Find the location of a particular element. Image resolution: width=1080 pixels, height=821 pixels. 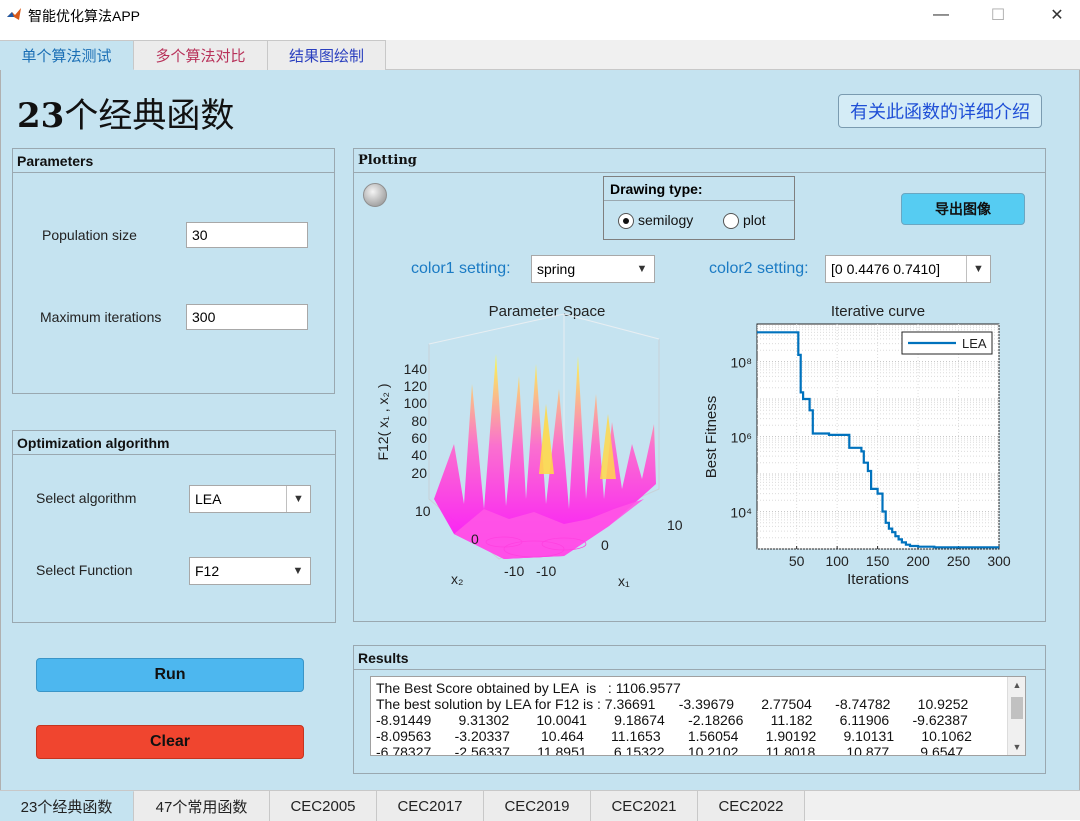

population-size-input: 30 is located at coordinates (247, 235).